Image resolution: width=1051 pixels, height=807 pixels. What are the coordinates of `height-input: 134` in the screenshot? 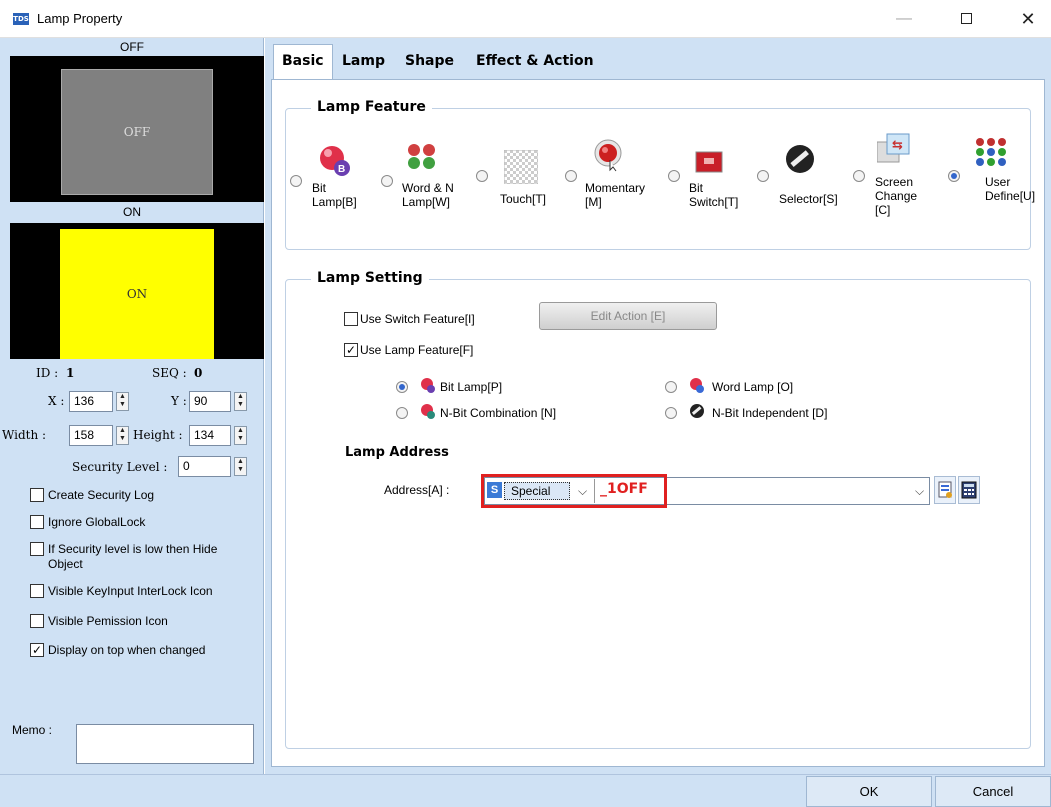 It's located at (210, 435).